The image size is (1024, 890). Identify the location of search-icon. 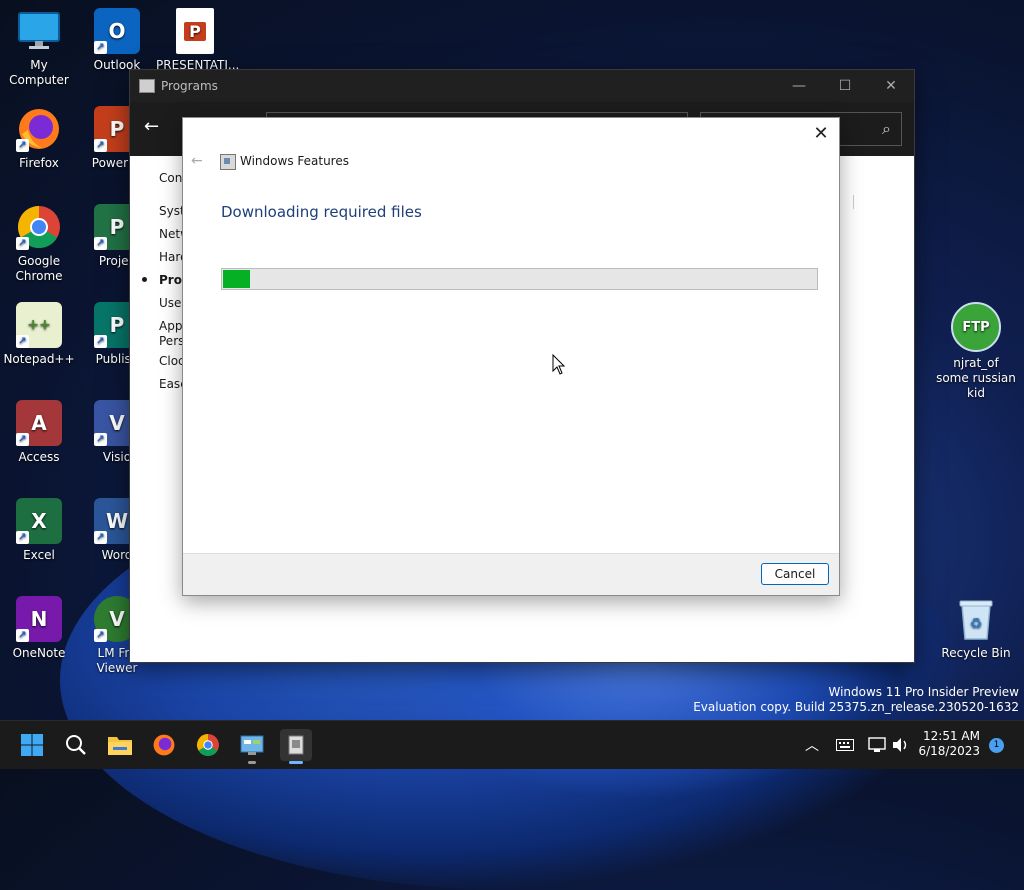
(76, 745).